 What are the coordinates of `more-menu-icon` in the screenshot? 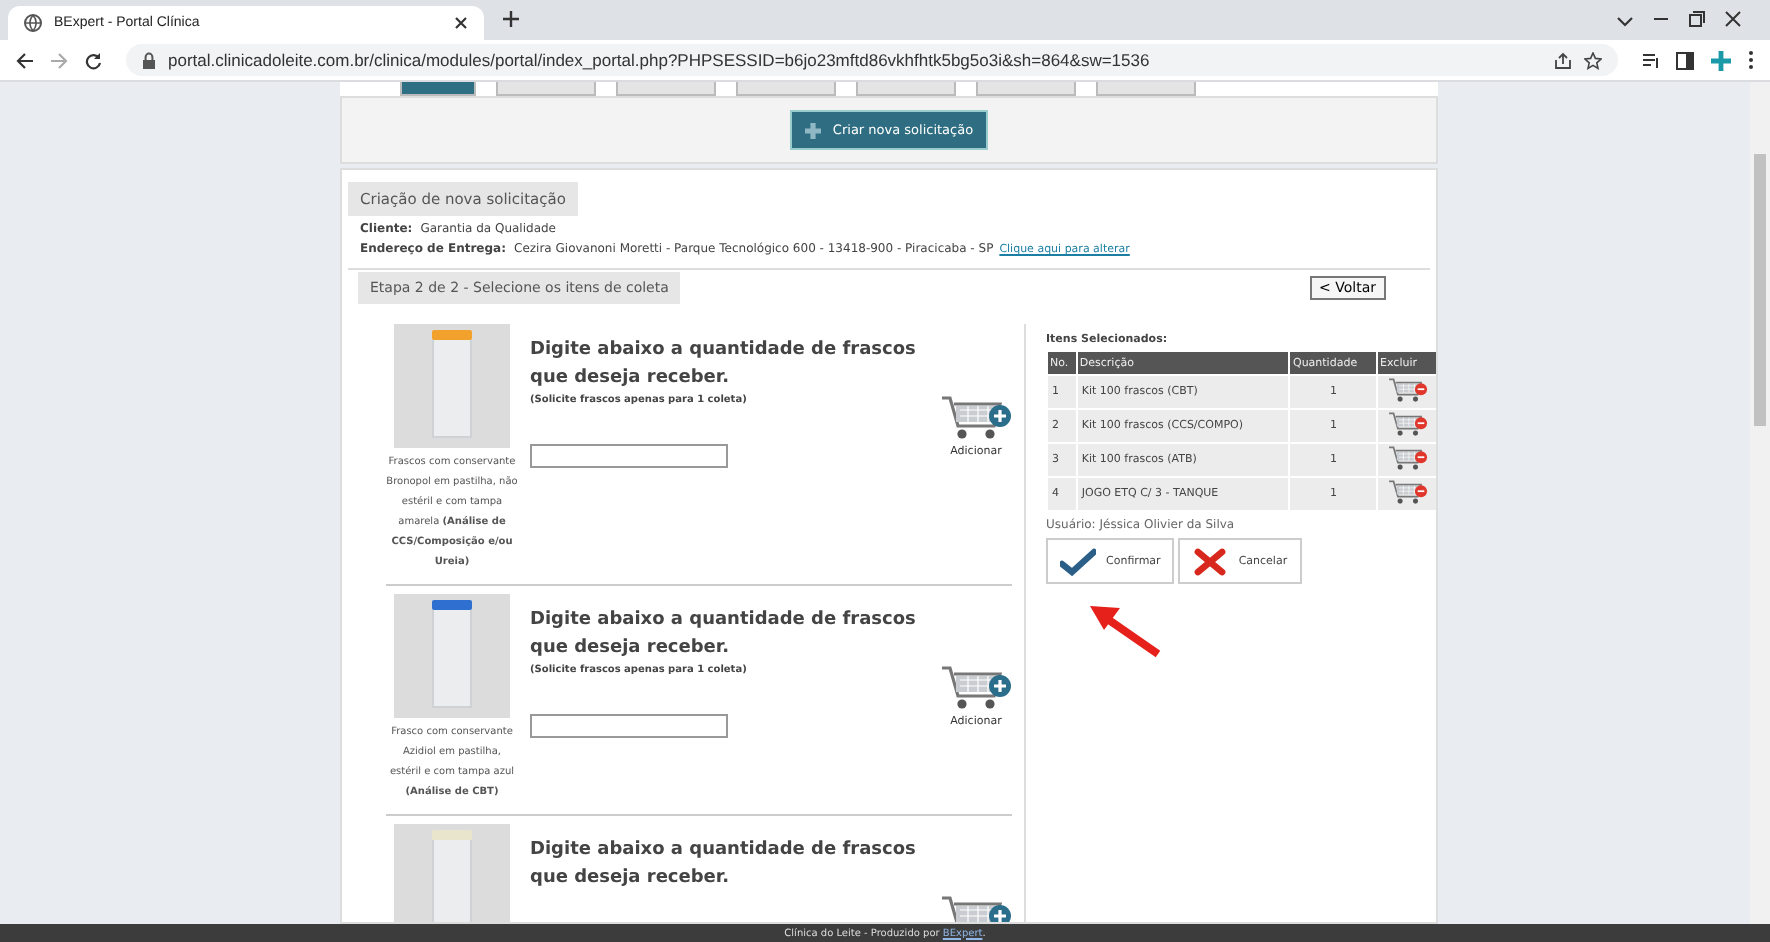 It's located at (1751, 60).